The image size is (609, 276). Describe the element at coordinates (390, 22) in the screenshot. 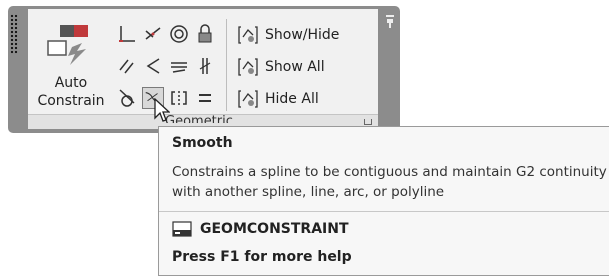

I see `pin-icon` at that location.